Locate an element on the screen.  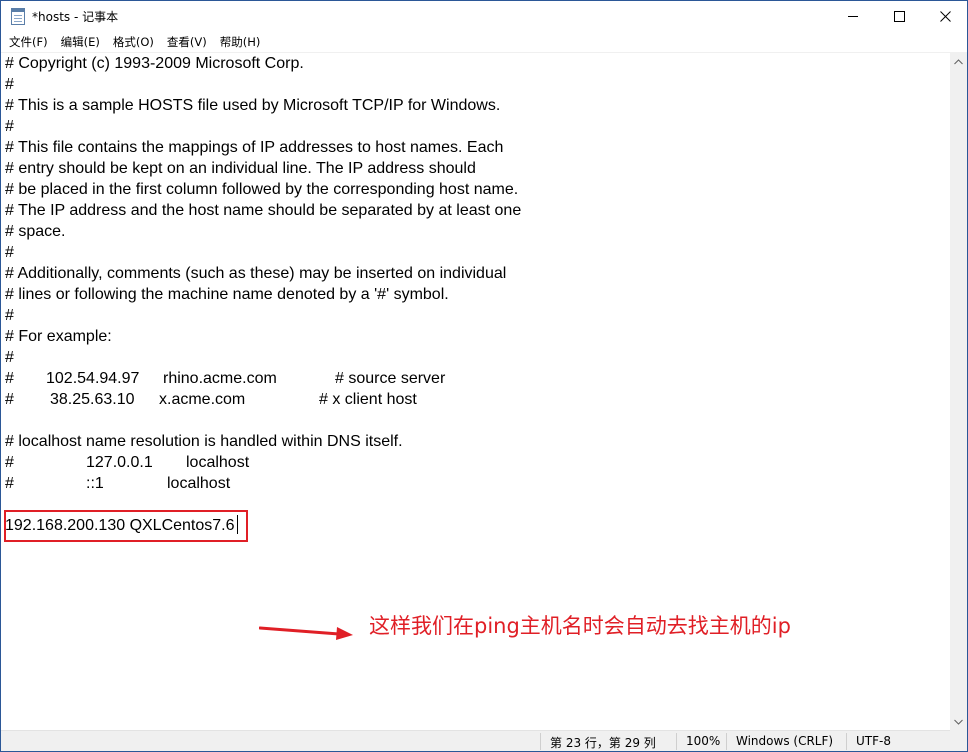
example-host: x.acme.com is located at coordinates (202, 399).